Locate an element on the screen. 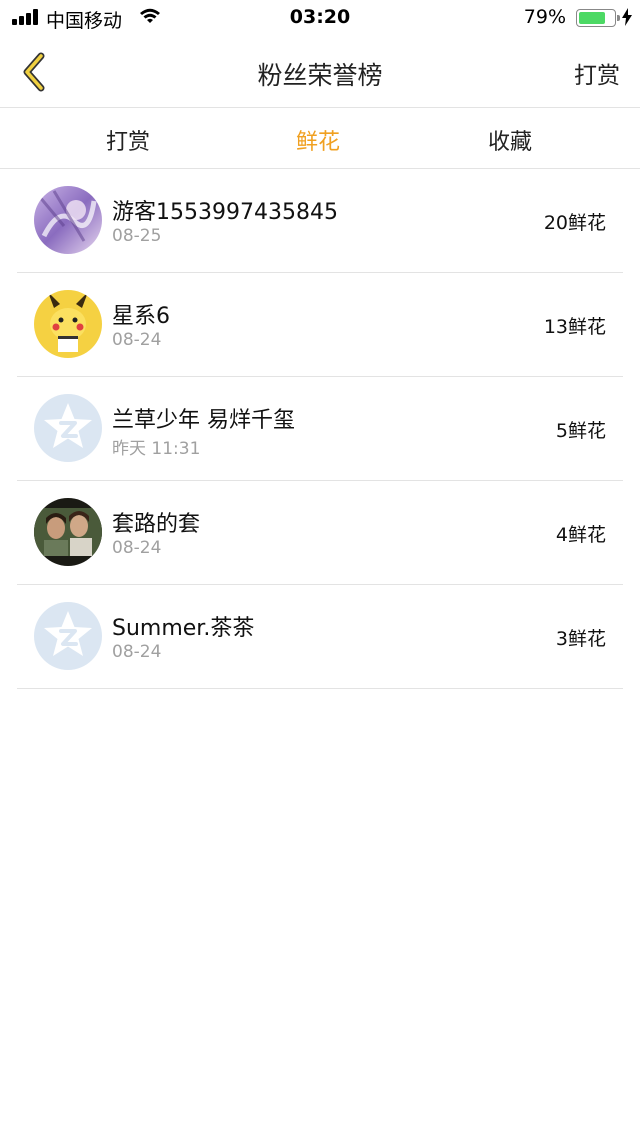  list-item: 星系6 08-24 13鲜花 is located at coordinates (320, 325).